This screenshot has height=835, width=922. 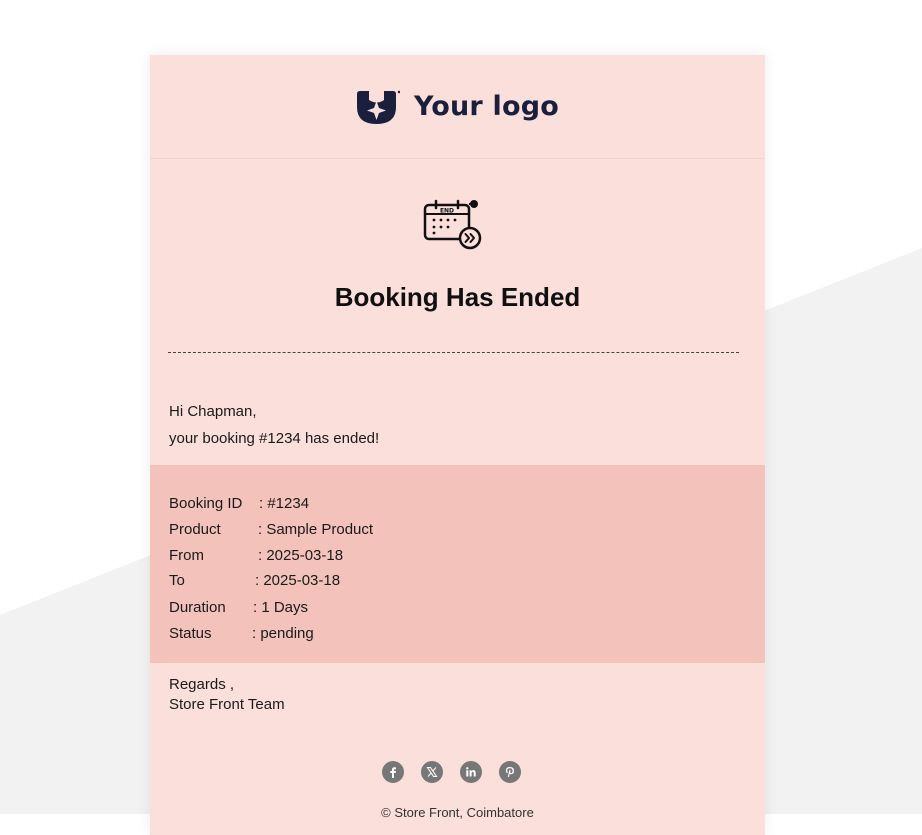 I want to click on detail-label: To, so click(x=177, y=580).